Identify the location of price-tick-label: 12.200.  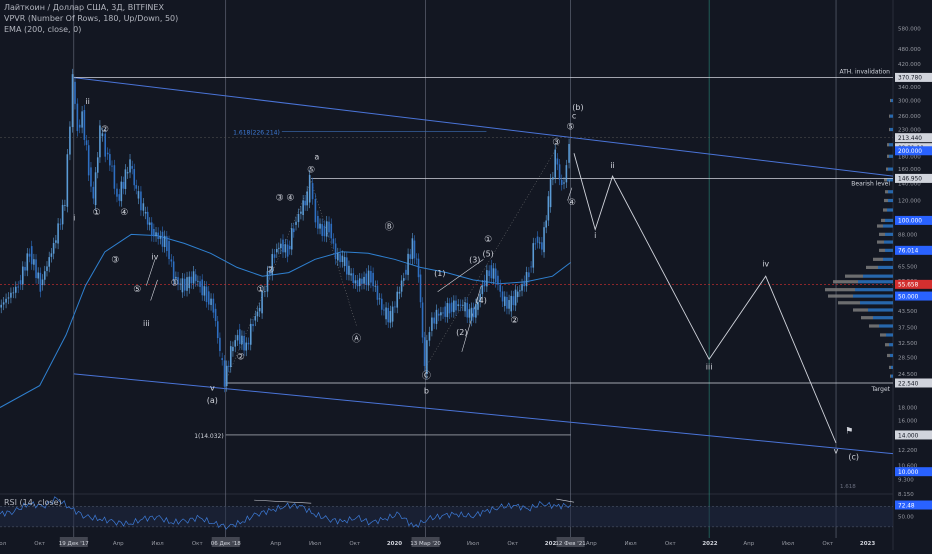
(908, 451).